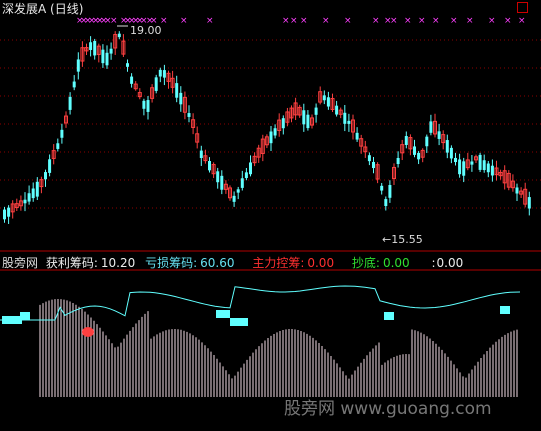 Image resolution: width=541 pixels, height=431 pixels. Describe the element at coordinates (24, 9) in the screenshot. I see `stock-name: 深发展A` at that location.